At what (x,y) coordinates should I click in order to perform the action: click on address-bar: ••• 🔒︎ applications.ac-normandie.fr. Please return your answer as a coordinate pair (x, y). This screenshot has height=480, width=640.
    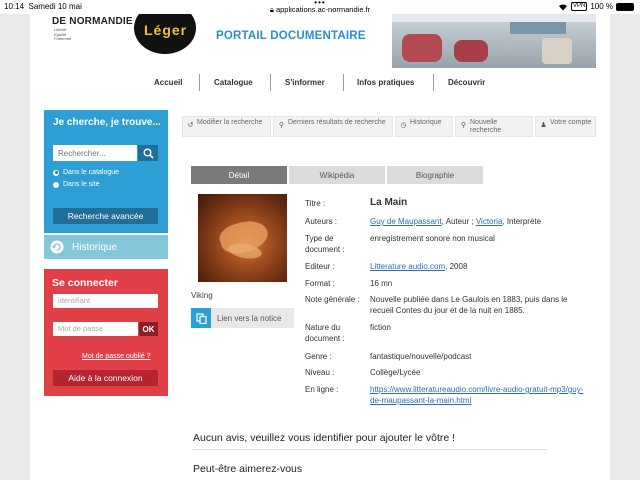
    Looking at the image, I should click on (320, 7).